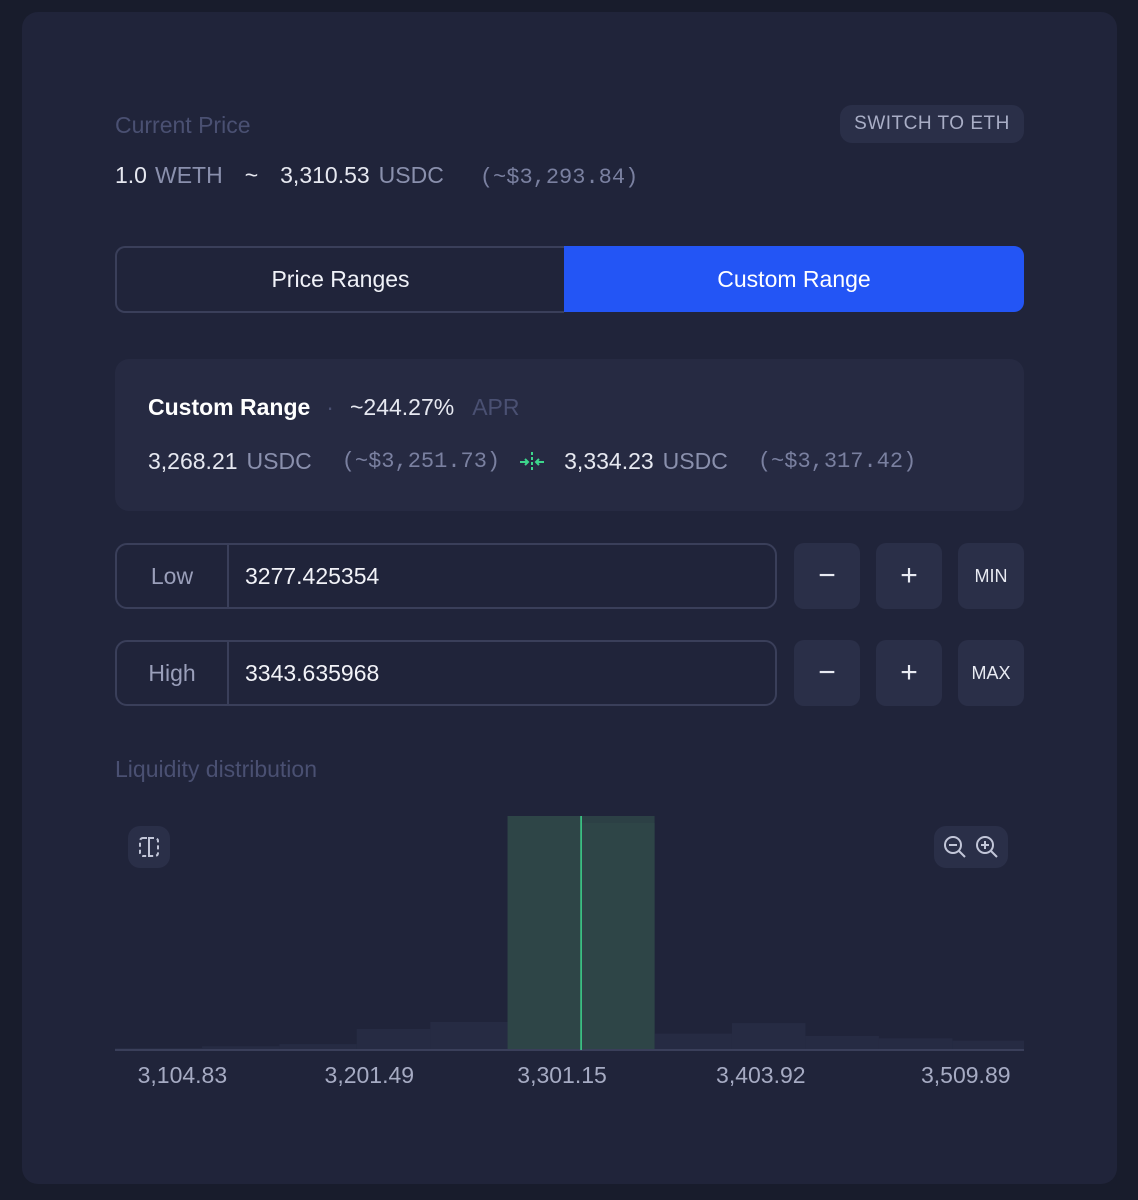 The width and height of the screenshot is (1138, 1200). Describe the element at coordinates (955, 847) in the screenshot. I see `zoom-out-icon` at that location.